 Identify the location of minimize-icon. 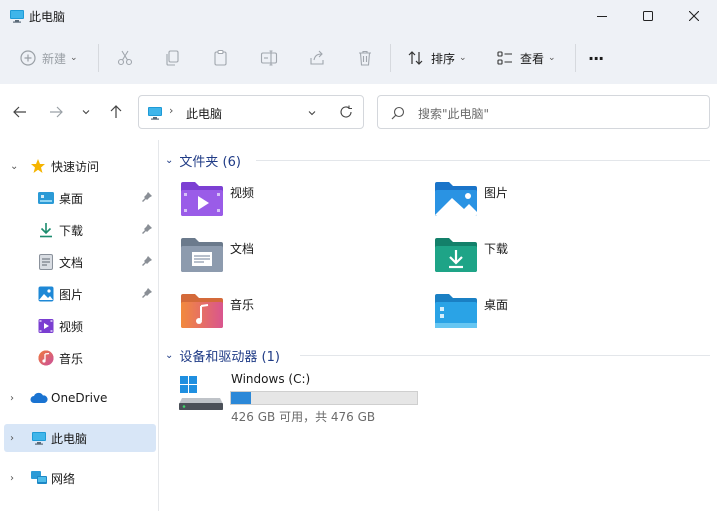
(602, 16).